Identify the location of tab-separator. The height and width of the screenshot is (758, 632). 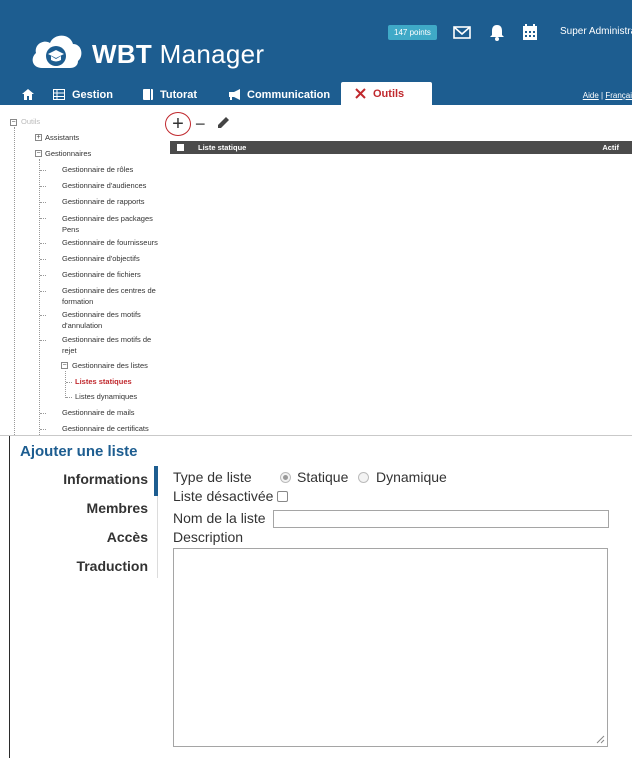
(157, 537).